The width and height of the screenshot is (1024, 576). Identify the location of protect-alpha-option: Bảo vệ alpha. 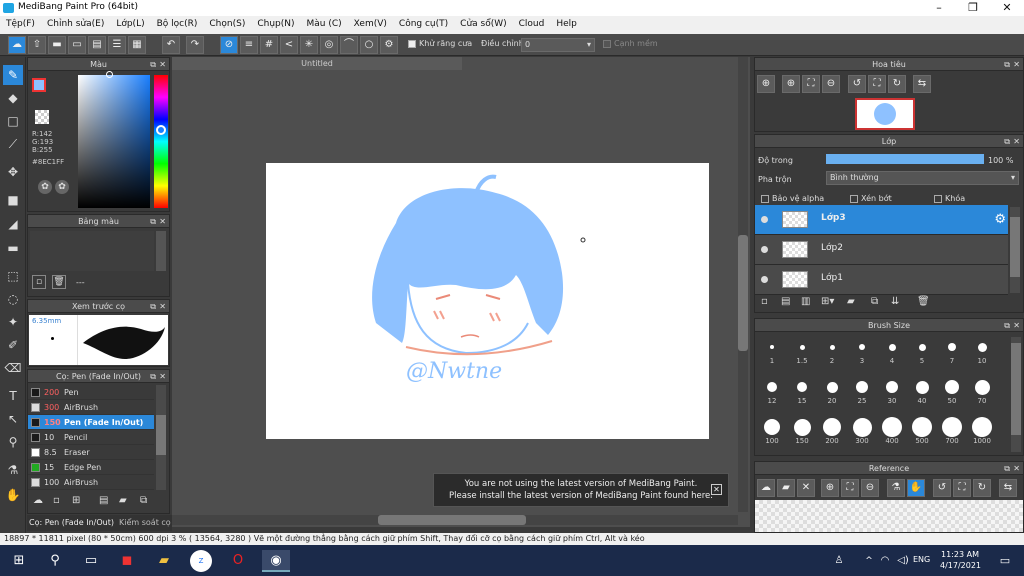
(792, 198).